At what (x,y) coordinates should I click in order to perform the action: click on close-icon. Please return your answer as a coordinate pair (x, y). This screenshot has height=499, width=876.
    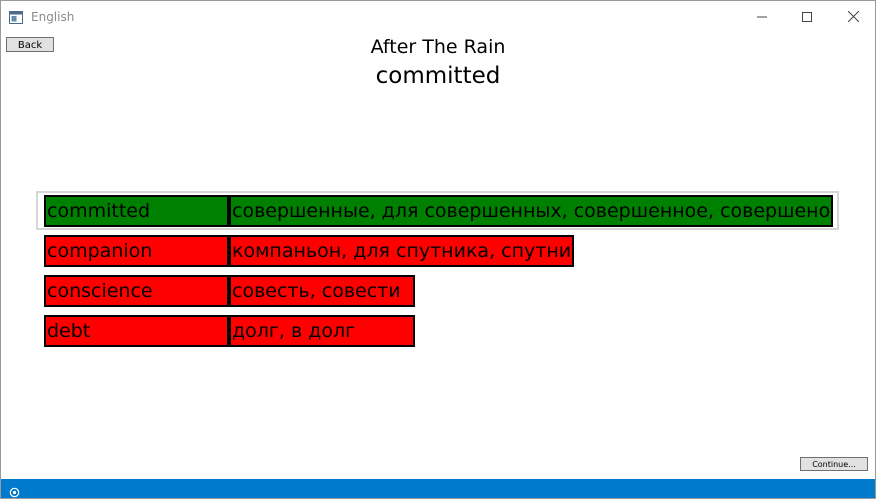
    Looking at the image, I should click on (853, 16).